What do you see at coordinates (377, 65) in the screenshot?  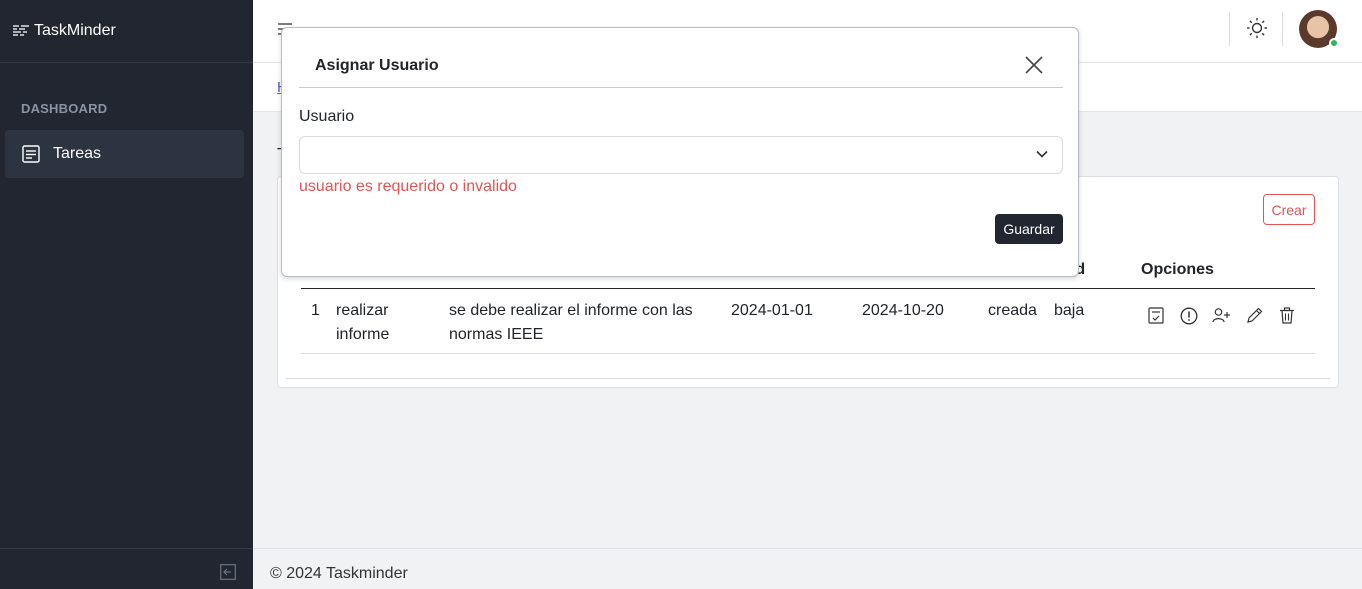 I see `modal-title: Asignar Usuario` at bounding box center [377, 65].